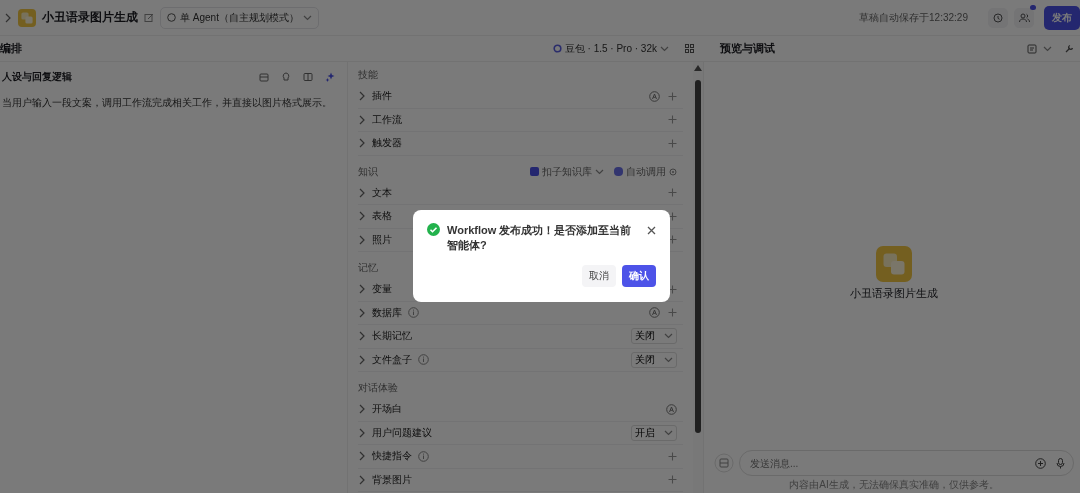 This screenshot has width=1080, height=493. I want to click on config-item-label: 用户问题建议, so click(402, 432).